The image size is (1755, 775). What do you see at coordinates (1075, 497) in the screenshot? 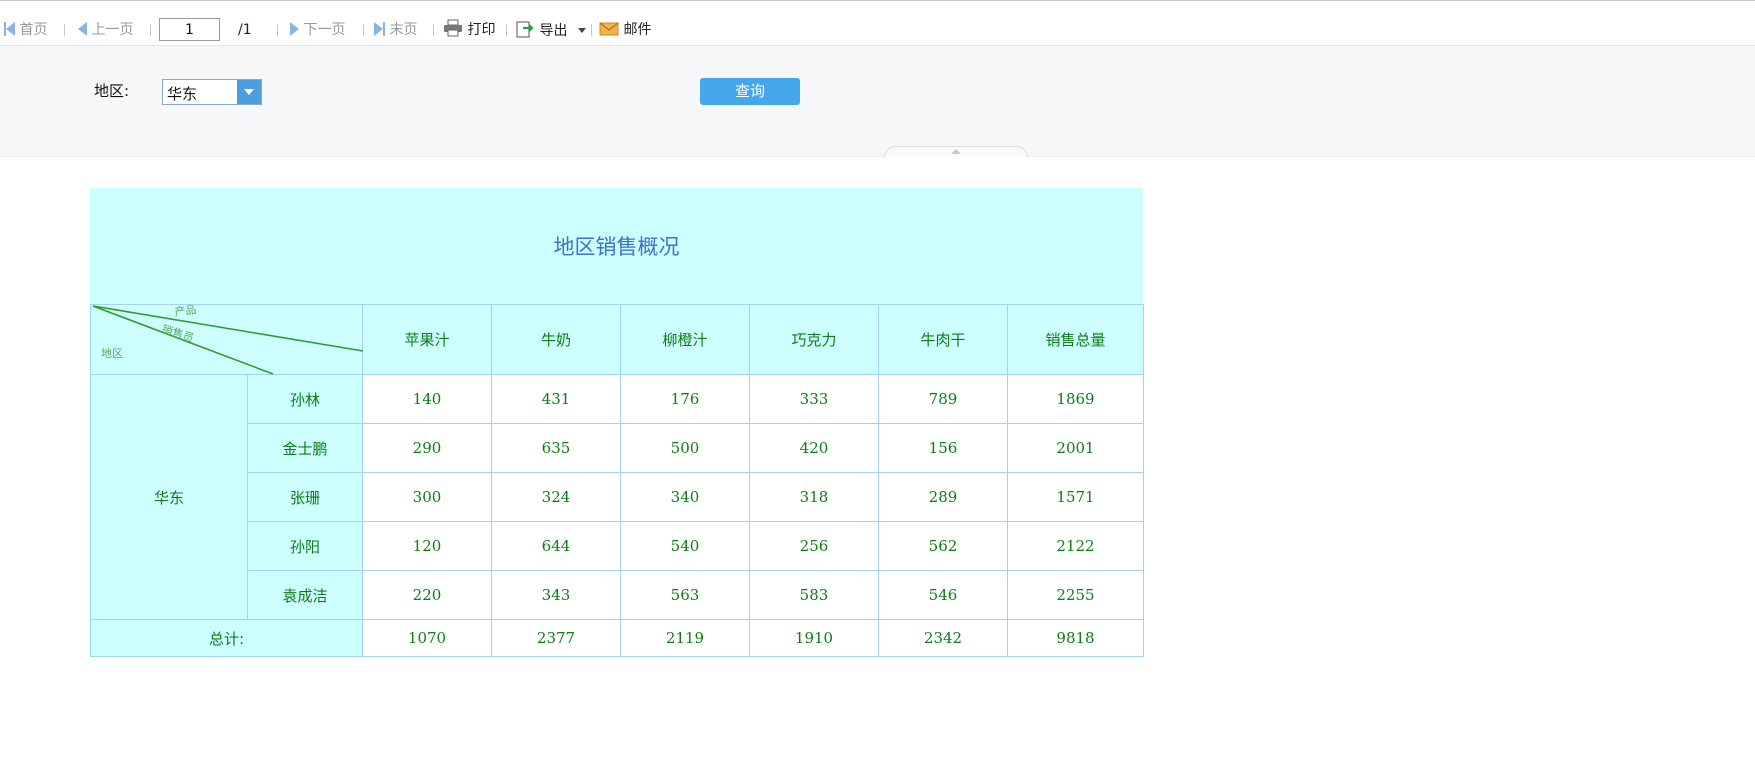
I see `row-total-cell: 1571` at bounding box center [1075, 497].